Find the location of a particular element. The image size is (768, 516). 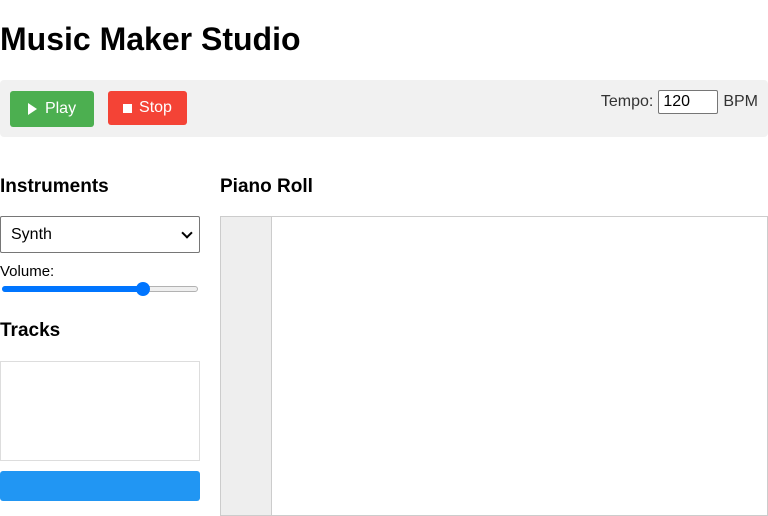

instrument-select: Synth is located at coordinates (100, 234).